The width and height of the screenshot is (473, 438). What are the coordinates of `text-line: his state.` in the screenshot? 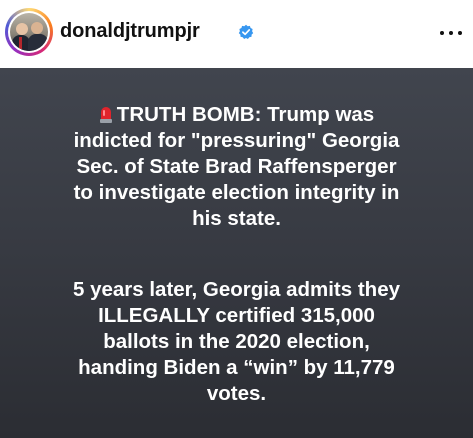 It's located at (236, 218).